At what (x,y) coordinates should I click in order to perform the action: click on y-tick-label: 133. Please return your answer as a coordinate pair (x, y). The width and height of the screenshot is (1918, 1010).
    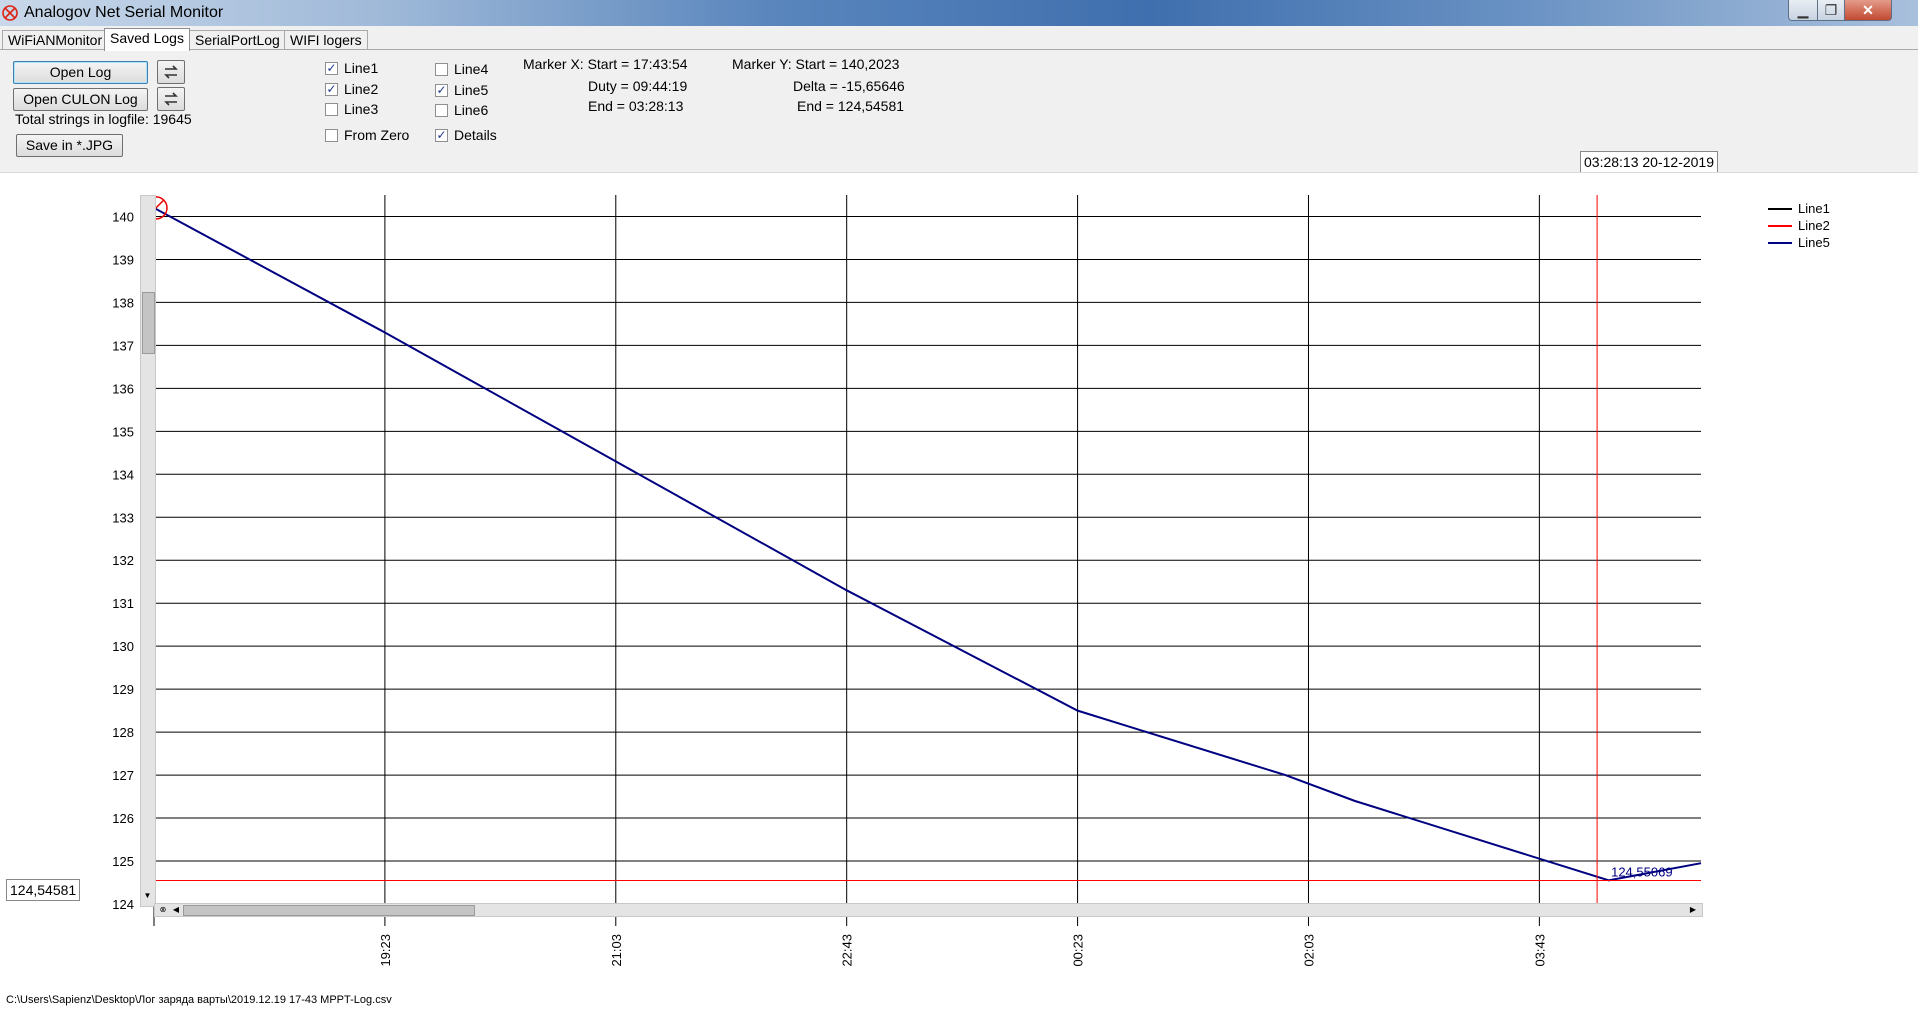
    Looking at the image, I should click on (123, 517).